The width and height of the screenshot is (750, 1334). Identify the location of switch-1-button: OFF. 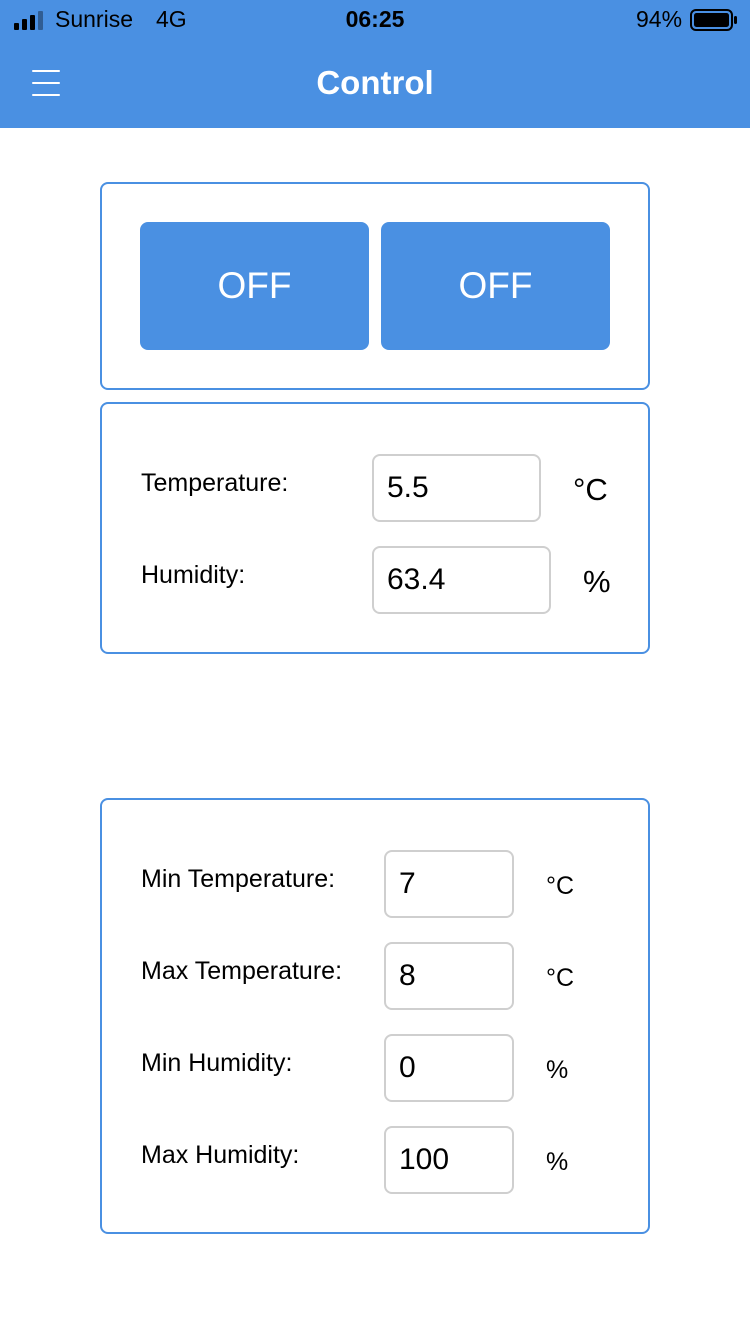
(254, 286).